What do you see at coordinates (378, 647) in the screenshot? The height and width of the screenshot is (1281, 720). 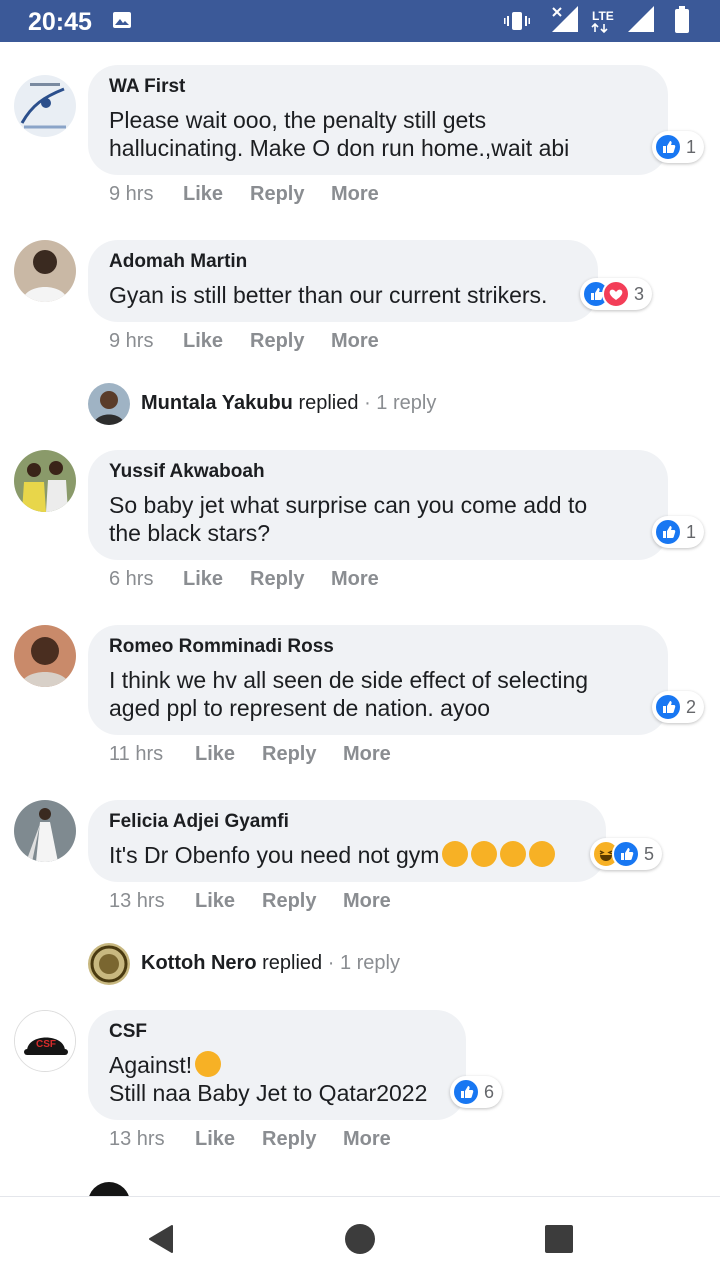 I see `commenter-name: Romeo Romminadi Ross` at bounding box center [378, 647].